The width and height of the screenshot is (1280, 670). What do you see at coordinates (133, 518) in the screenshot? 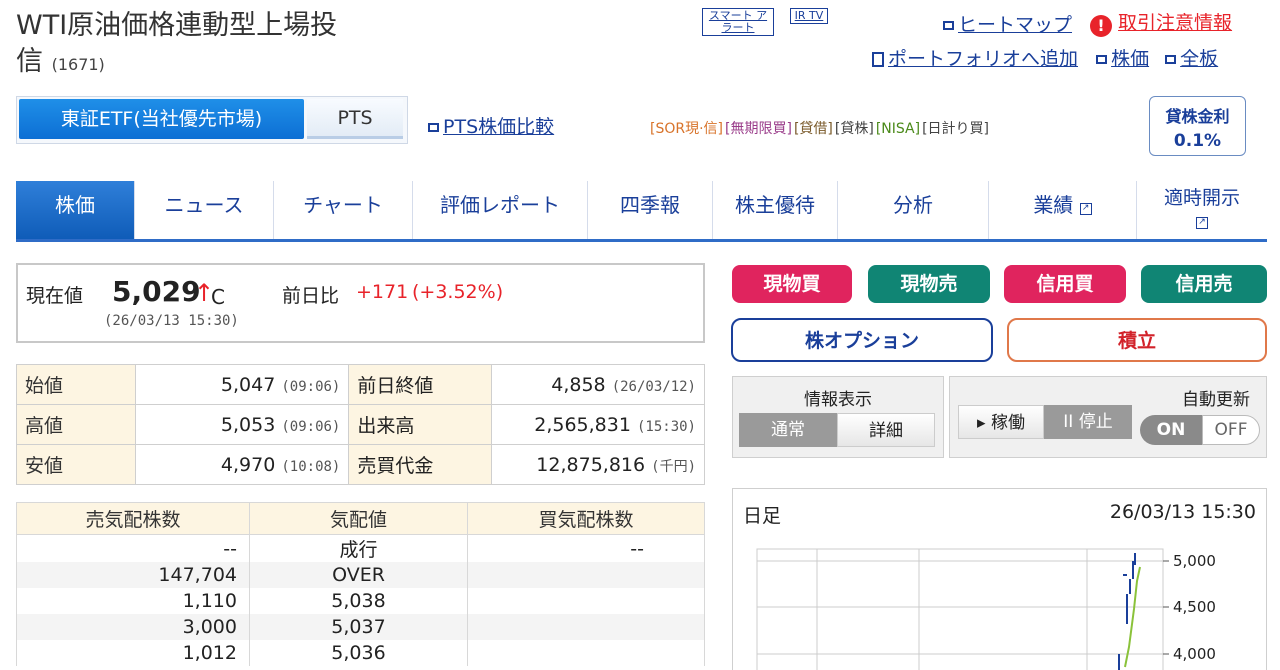
I see `board-header-sell: 売気配株数` at bounding box center [133, 518].